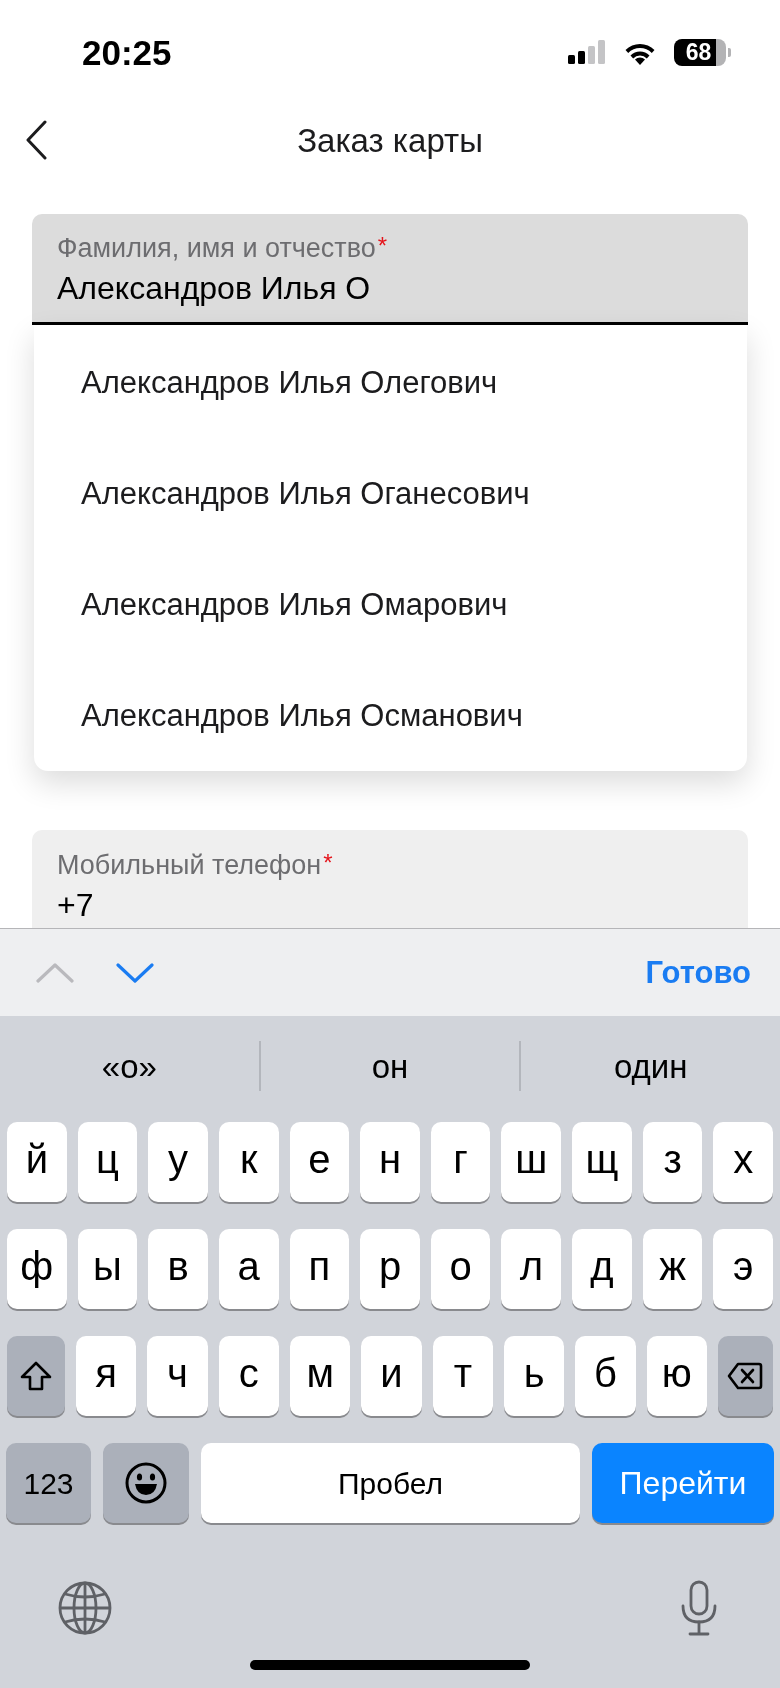 The height and width of the screenshot is (1688, 780). Describe the element at coordinates (676, 1376) in the screenshot. I see `letter-key: ю` at that location.